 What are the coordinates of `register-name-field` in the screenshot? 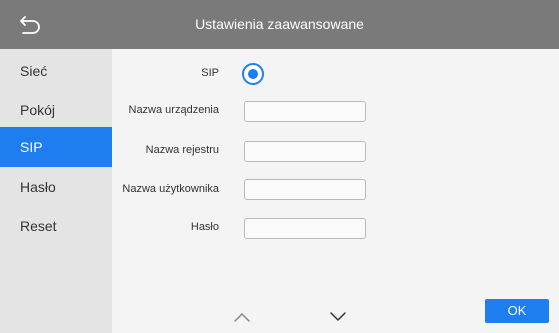 It's located at (305, 151).